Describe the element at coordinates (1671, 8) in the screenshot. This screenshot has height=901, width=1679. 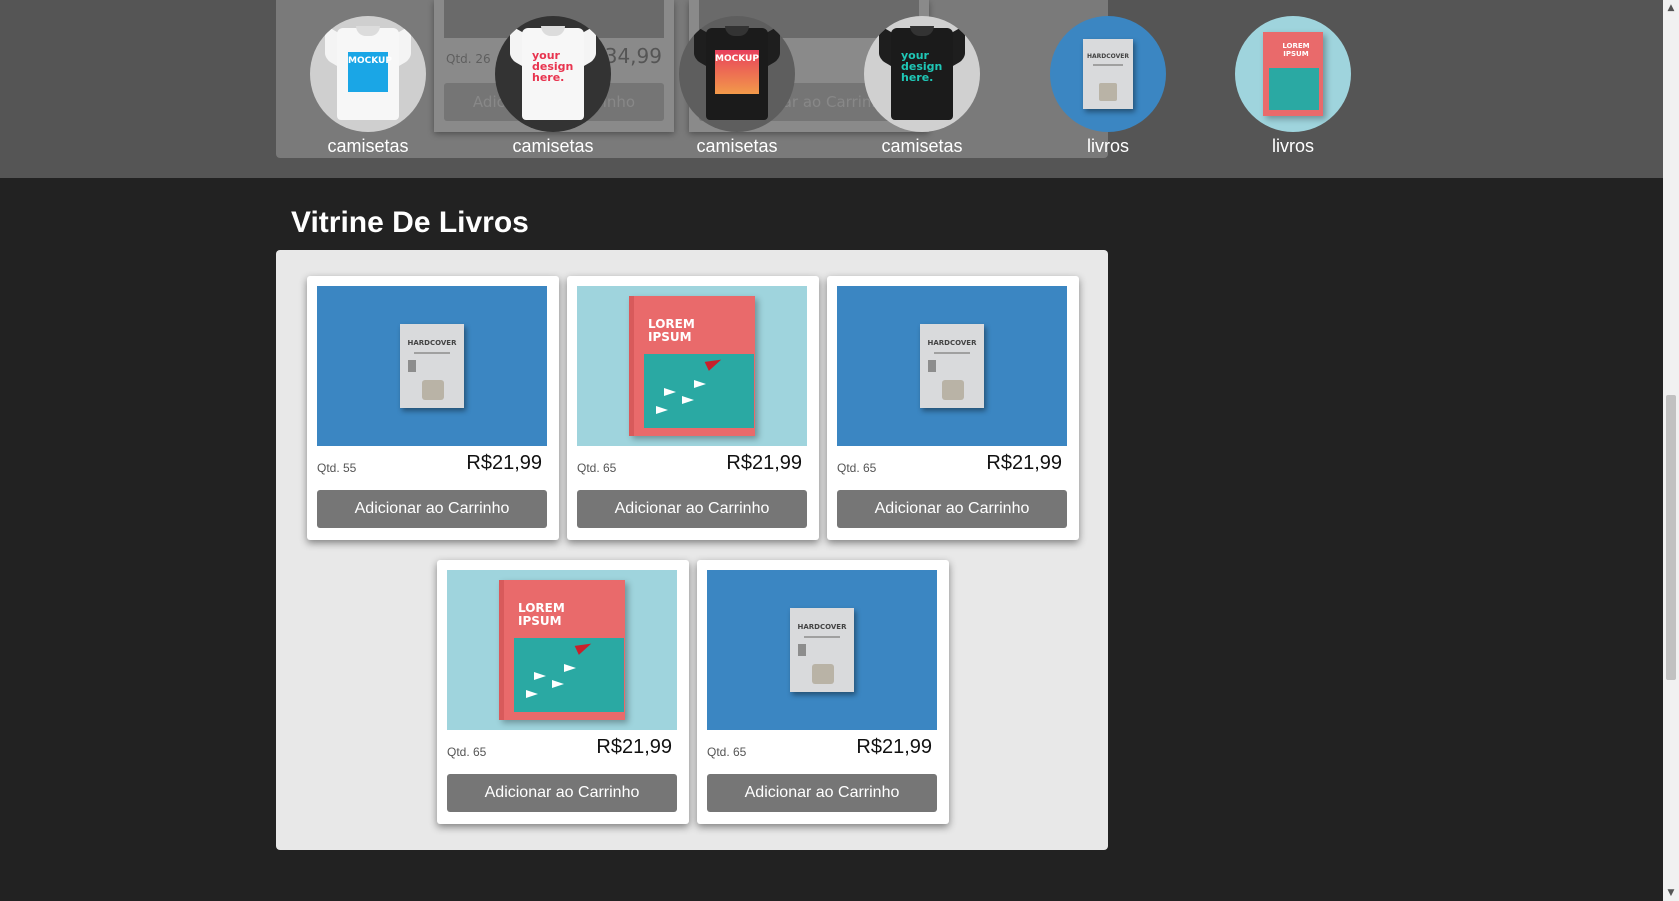
I see `scroll-up-arrow-icon: ▲` at that location.